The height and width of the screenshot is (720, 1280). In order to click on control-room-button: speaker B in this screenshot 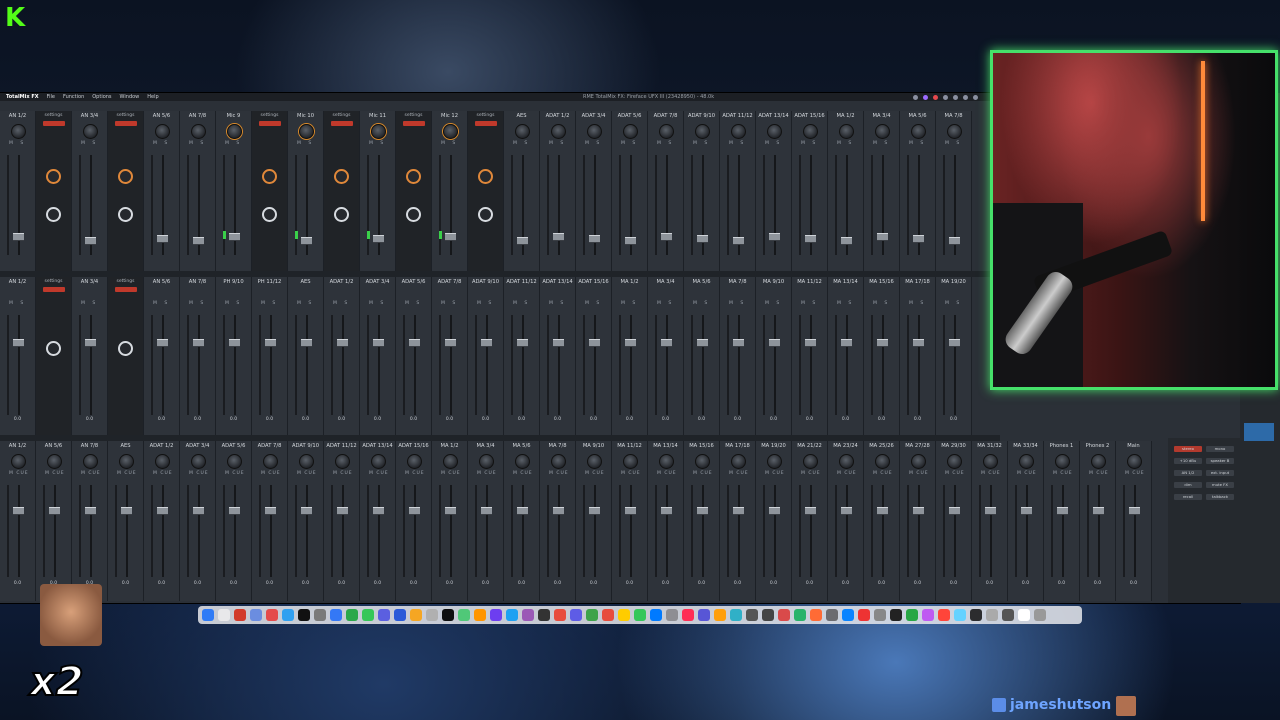, I will do `click(1220, 461)`.